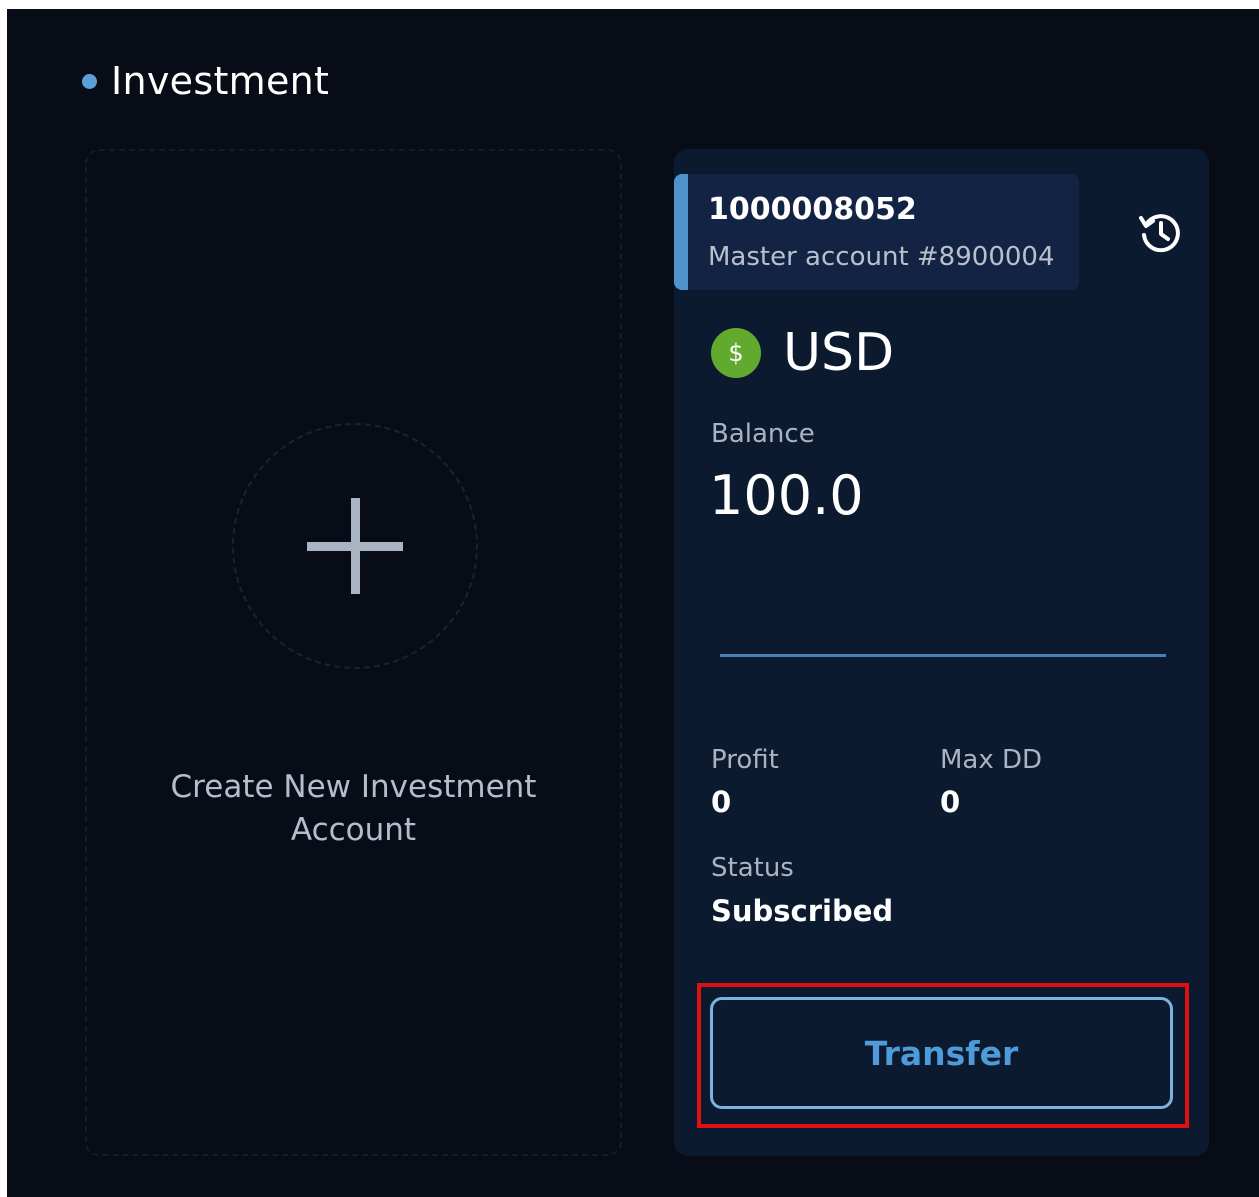 The image size is (1259, 1197). I want to click on history-icon, so click(1159, 233).